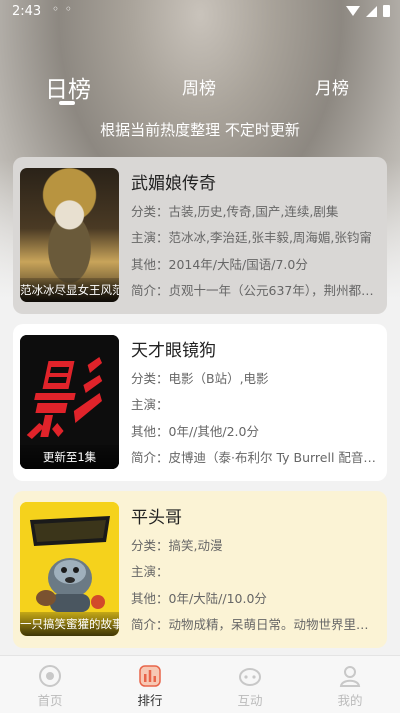 This screenshot has height=713, width=400. I want to click on poster-image: 范冰冰尽显女王风范, so click(69, 235).